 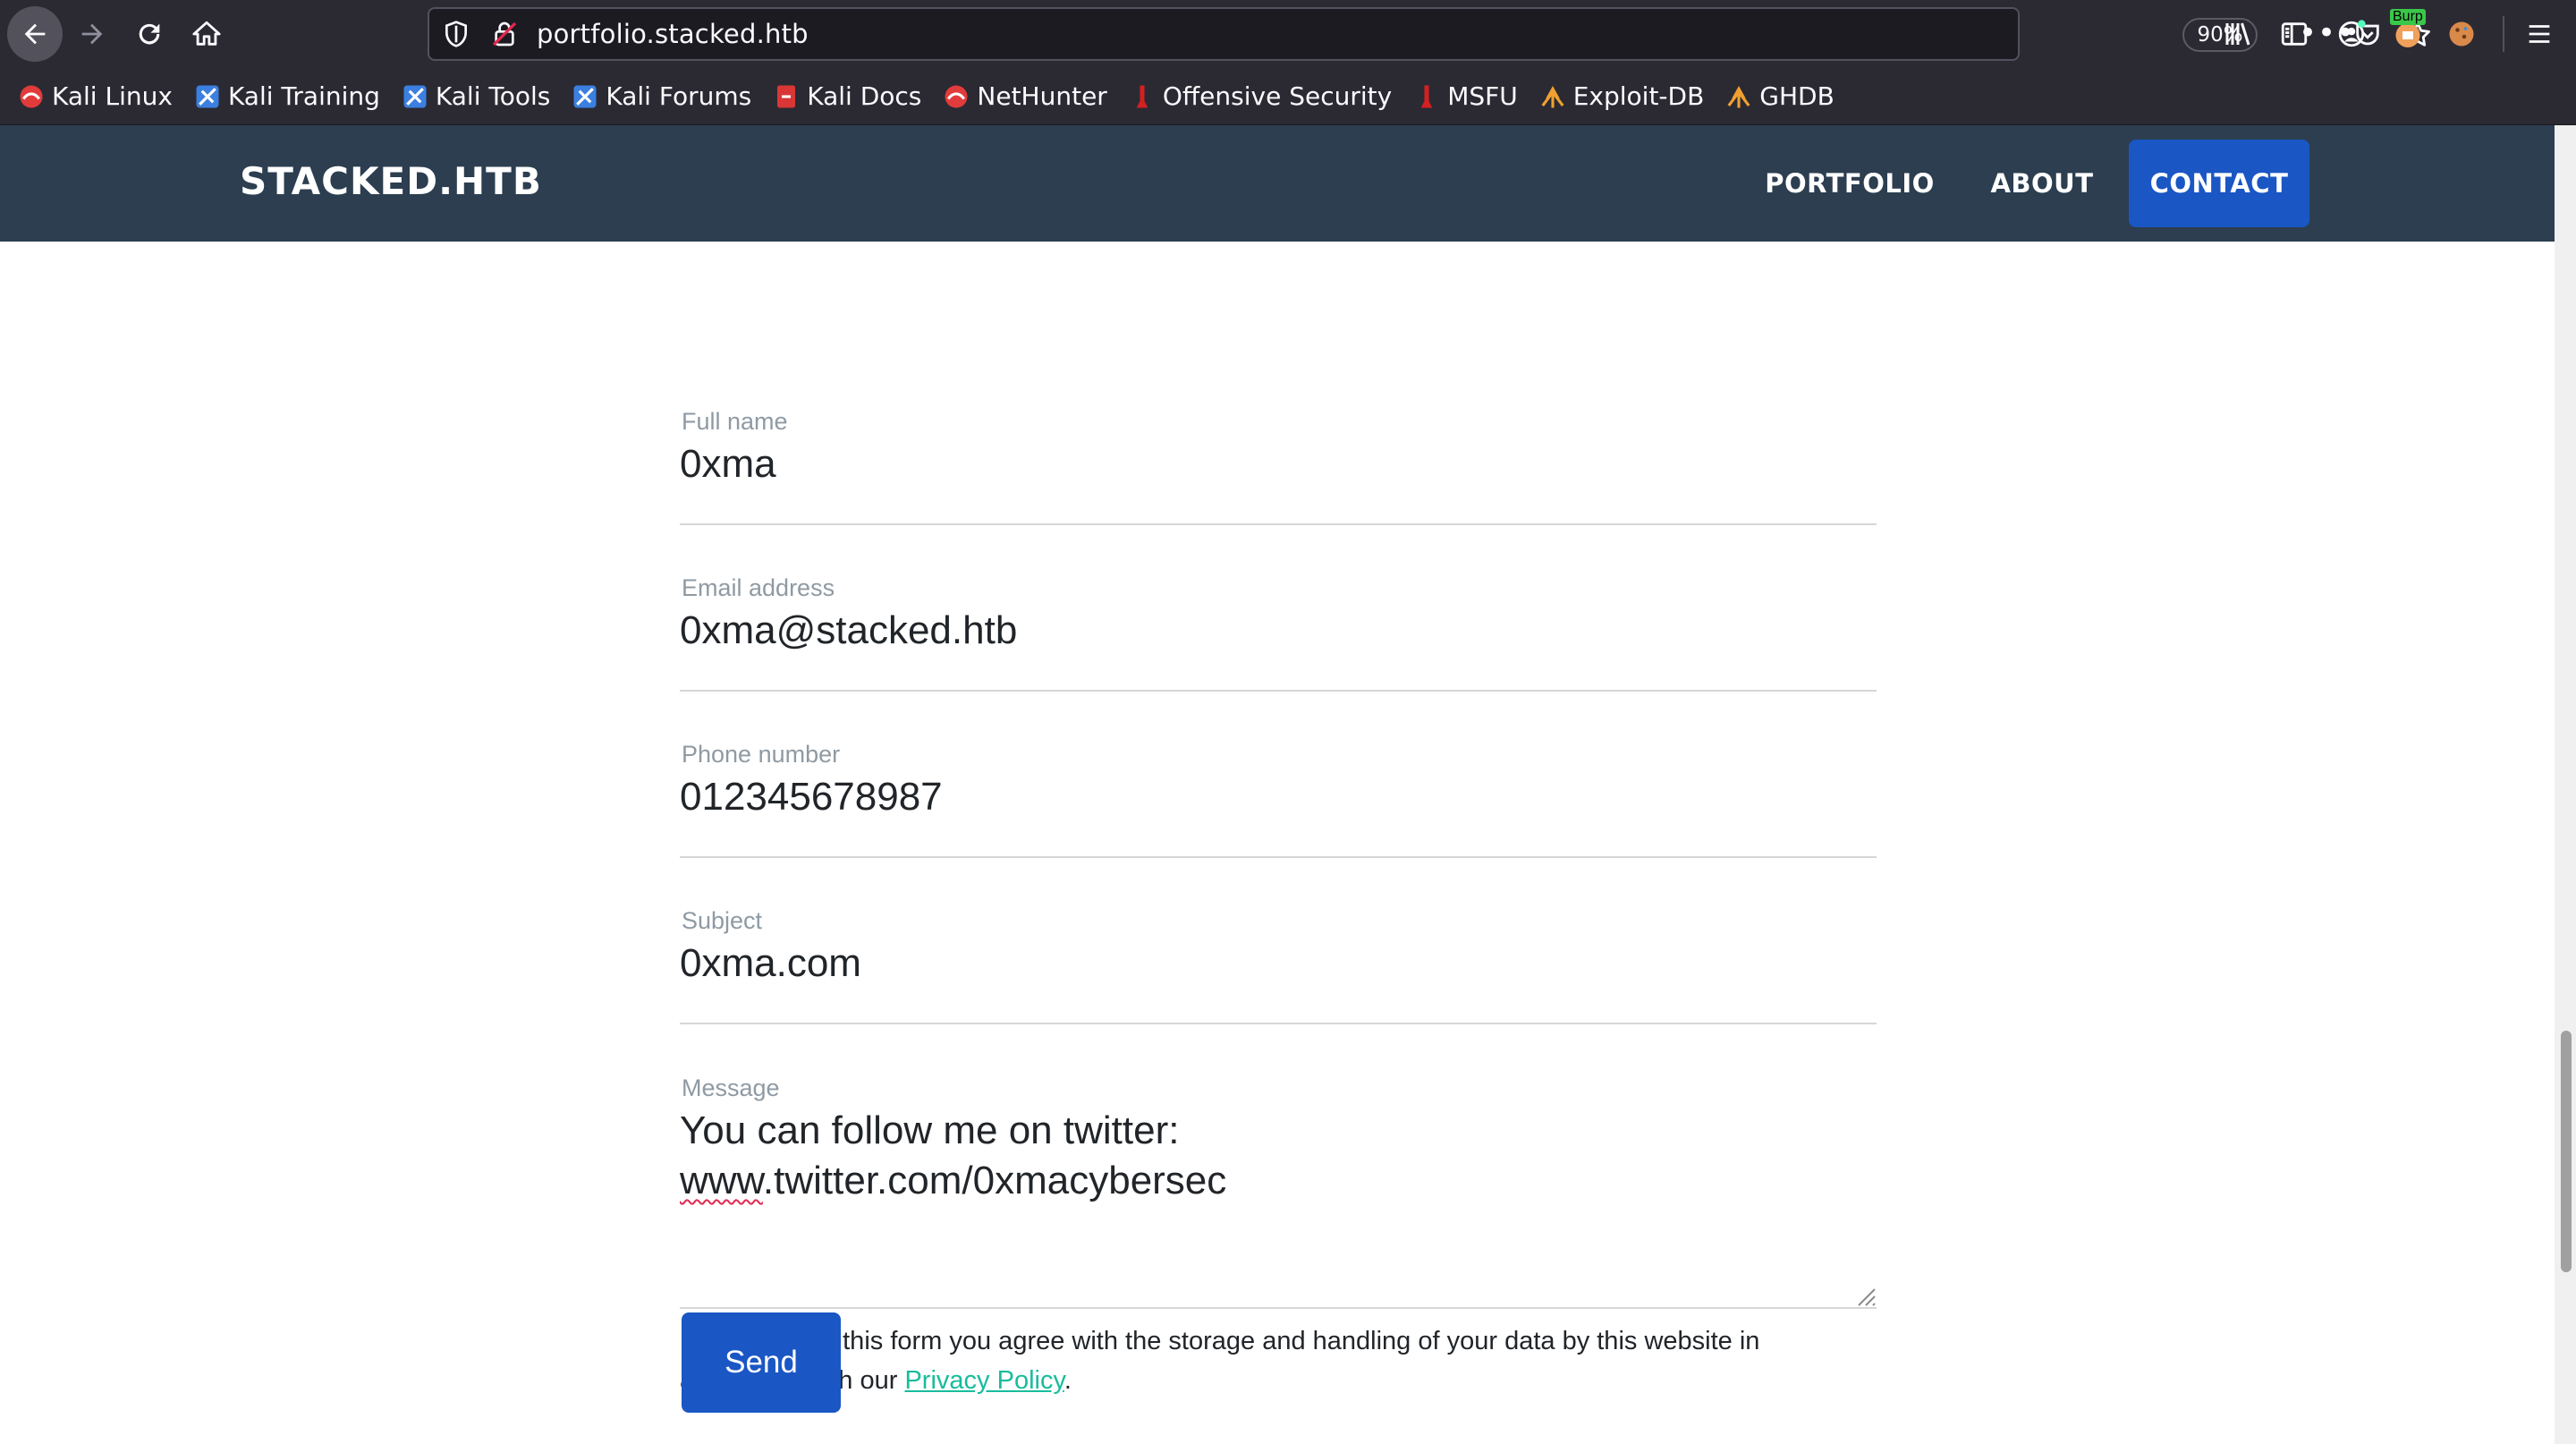 What do you see at coordinates (391, 181) in the screenshot?
I see `site-brand: STACKED.HTB` at bounding box center [391, 181].